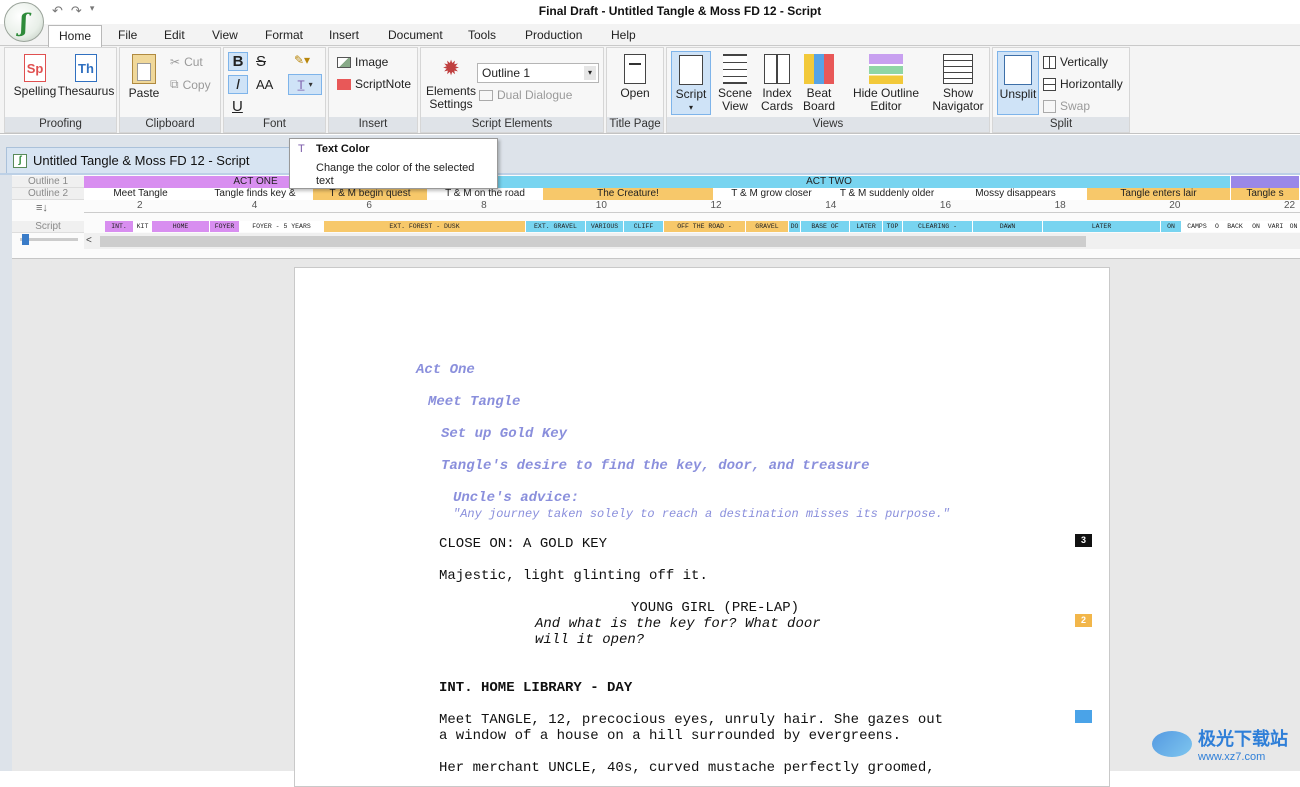  Describe the element at coordinates (1018, 83) in the screenshot. I see `unsplit-button: Unsplit` at that location.